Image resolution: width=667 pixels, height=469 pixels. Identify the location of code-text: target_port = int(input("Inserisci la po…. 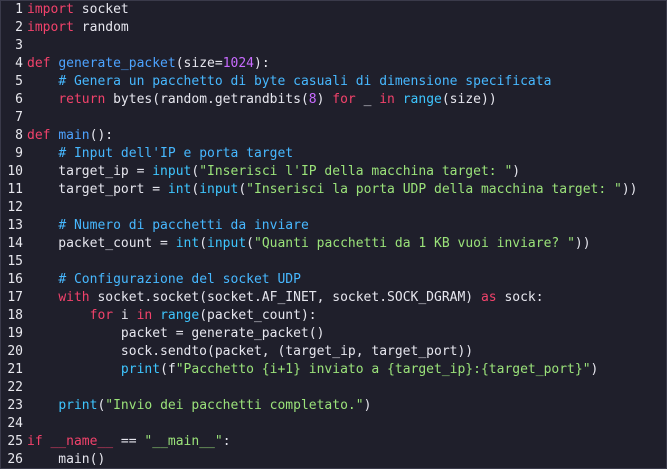
(346, 190).